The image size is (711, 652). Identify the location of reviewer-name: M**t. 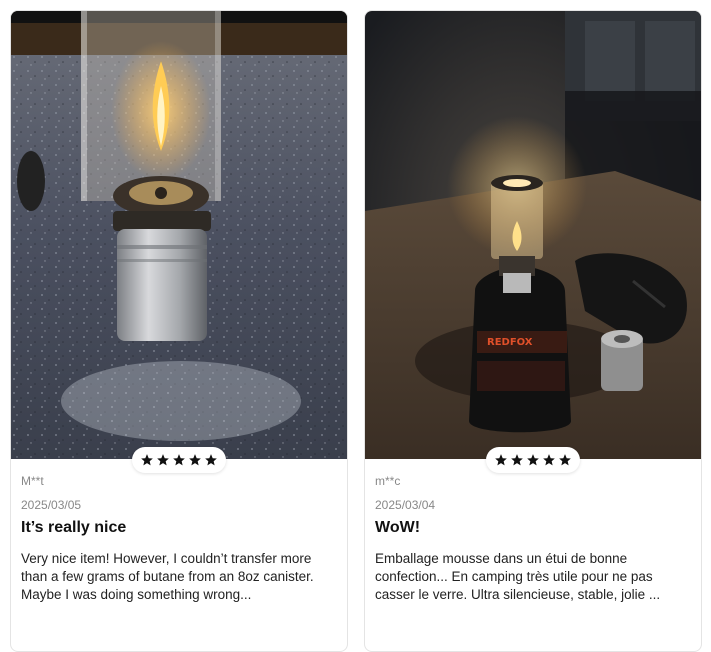
(32, 481).